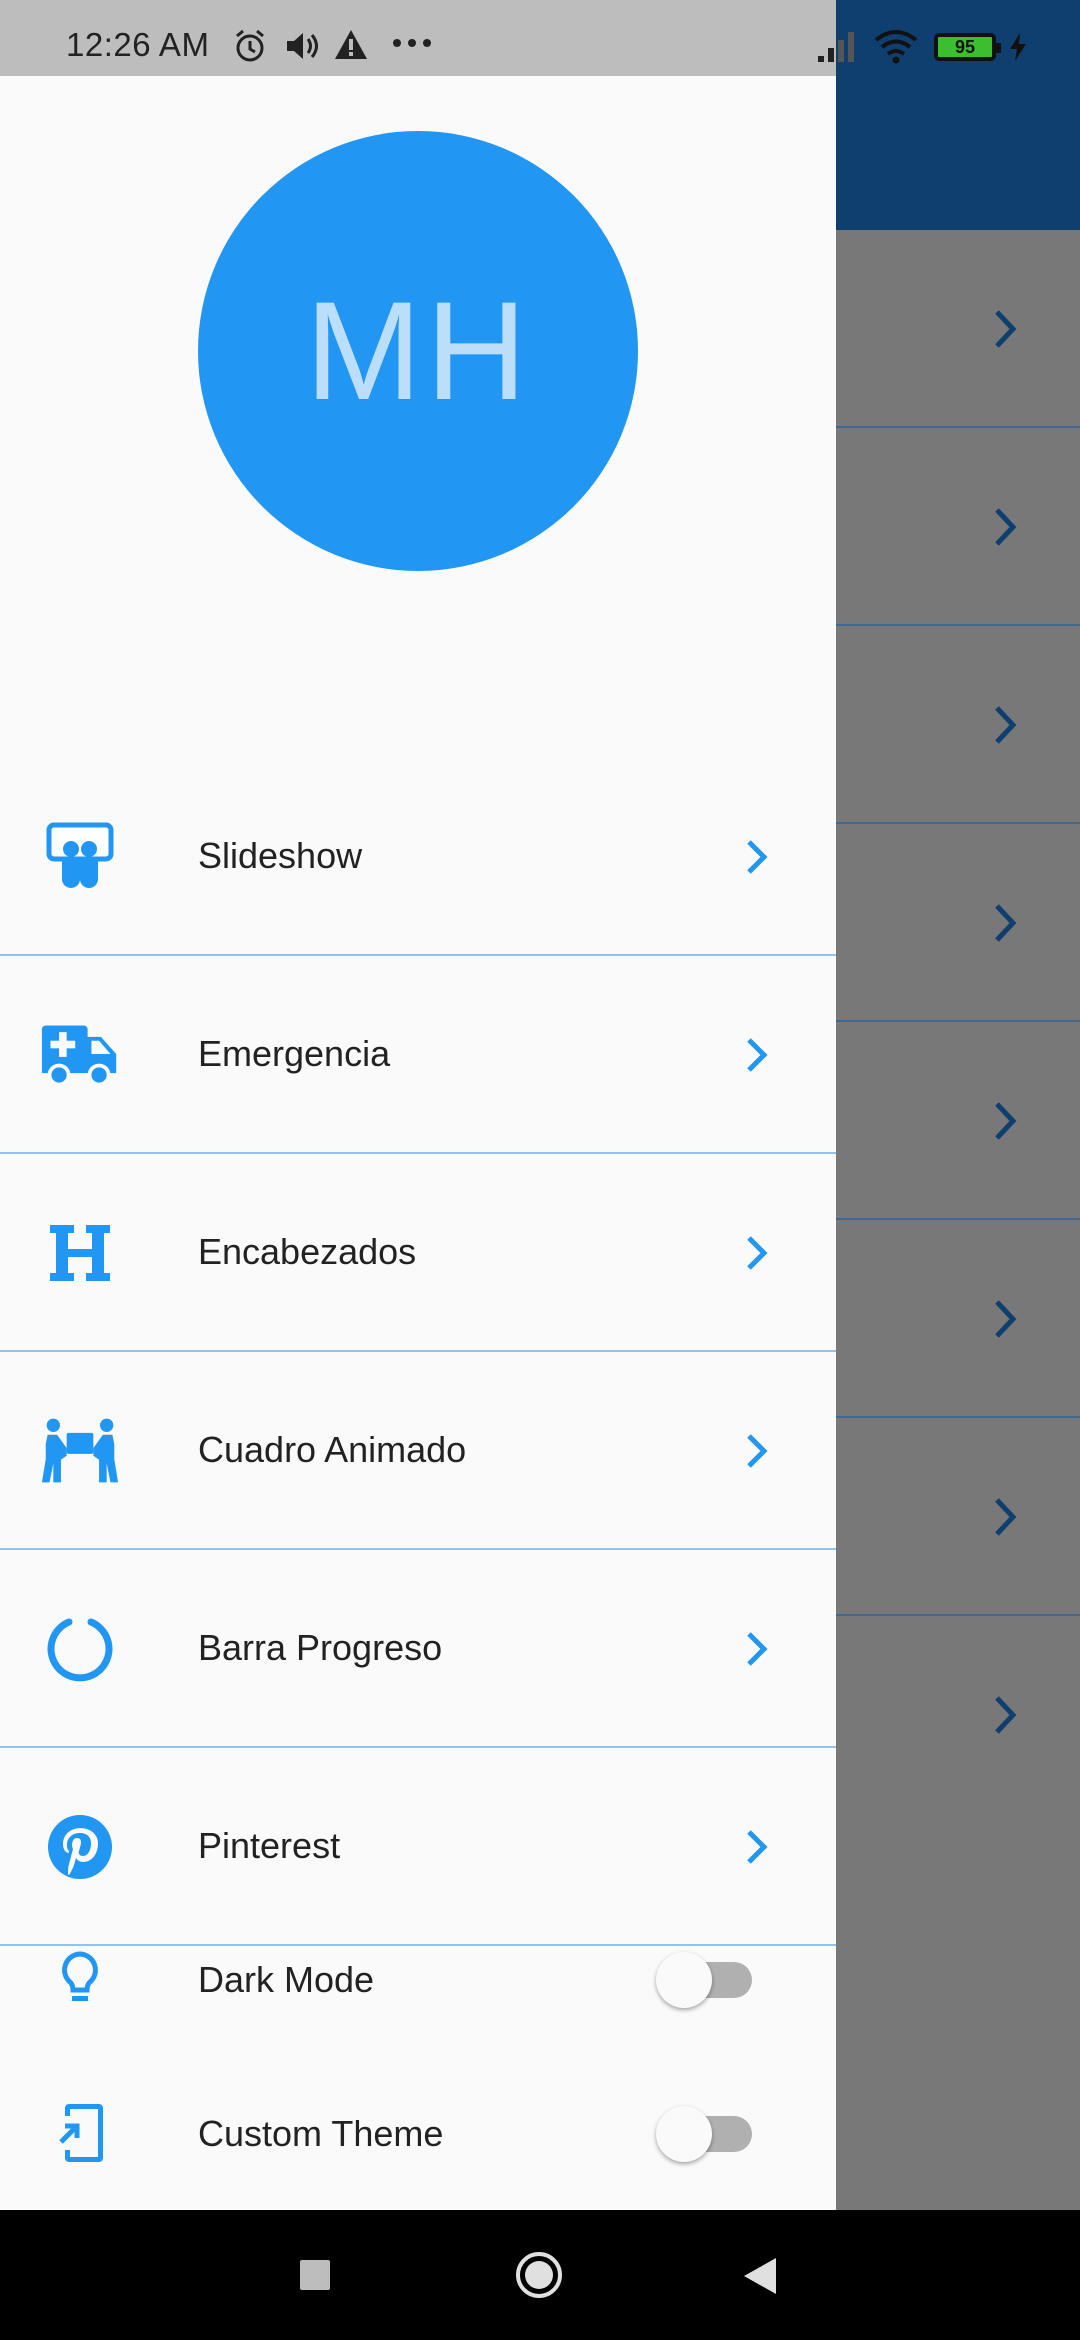  Describe the element at coordinates (80, 2133) in the screenshot. I see `add-to-screen-icon` at that location.